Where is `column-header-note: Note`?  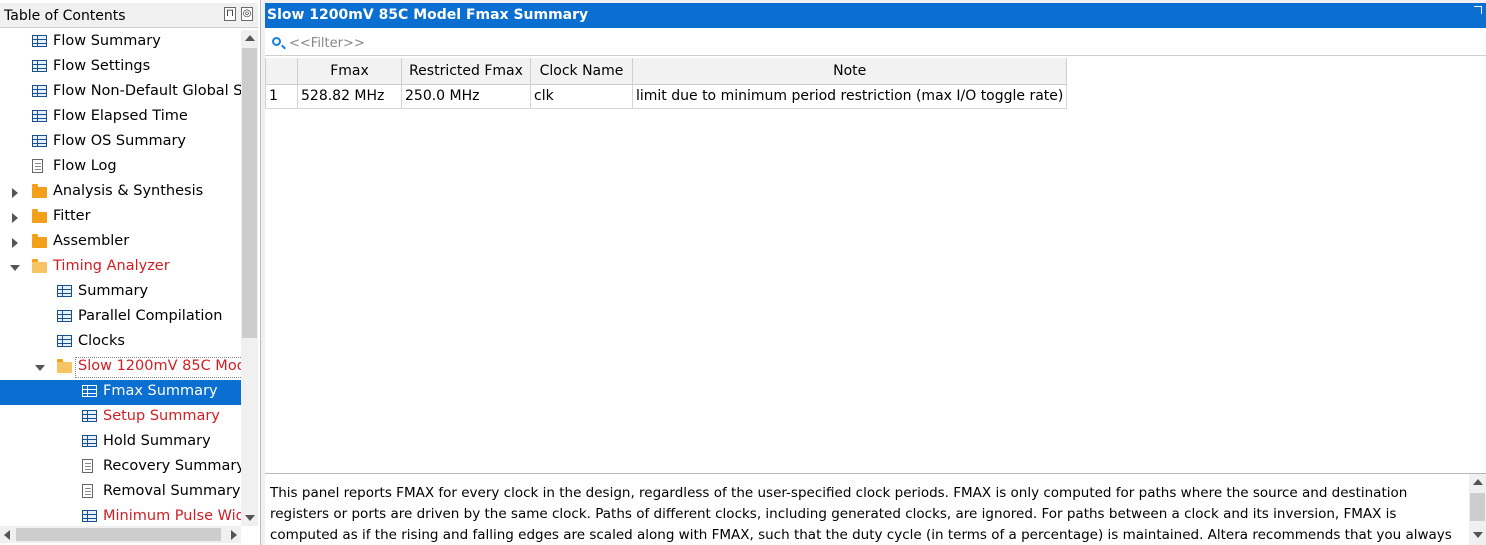
column-header-note: Note is located at coordinates (849, 71).